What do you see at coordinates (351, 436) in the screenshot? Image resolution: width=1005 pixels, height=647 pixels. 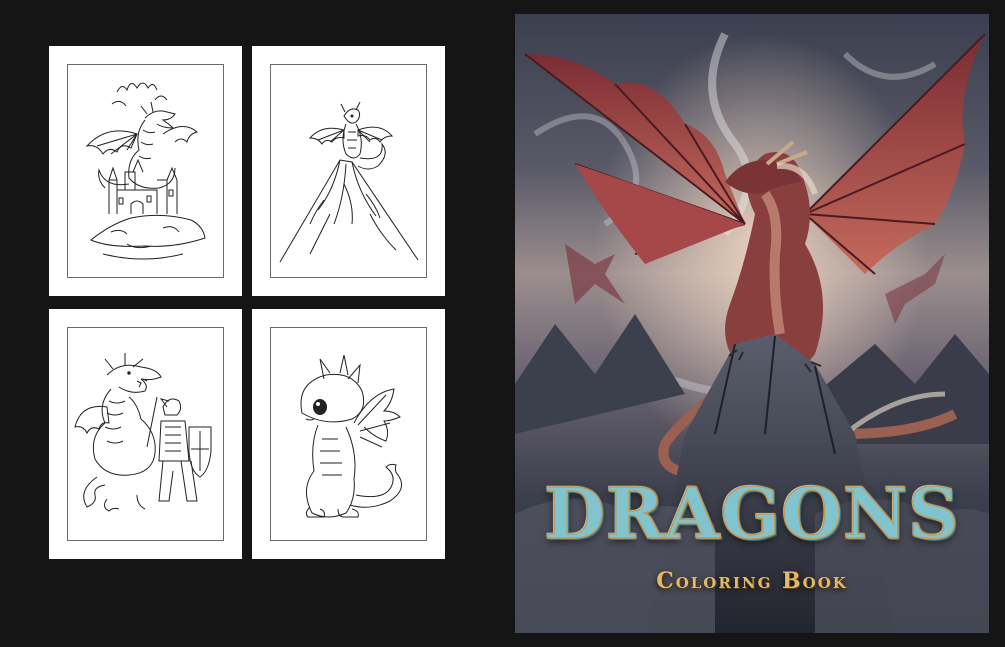 I see `baby-dragon-illustration` at bounding box center [351, 436].